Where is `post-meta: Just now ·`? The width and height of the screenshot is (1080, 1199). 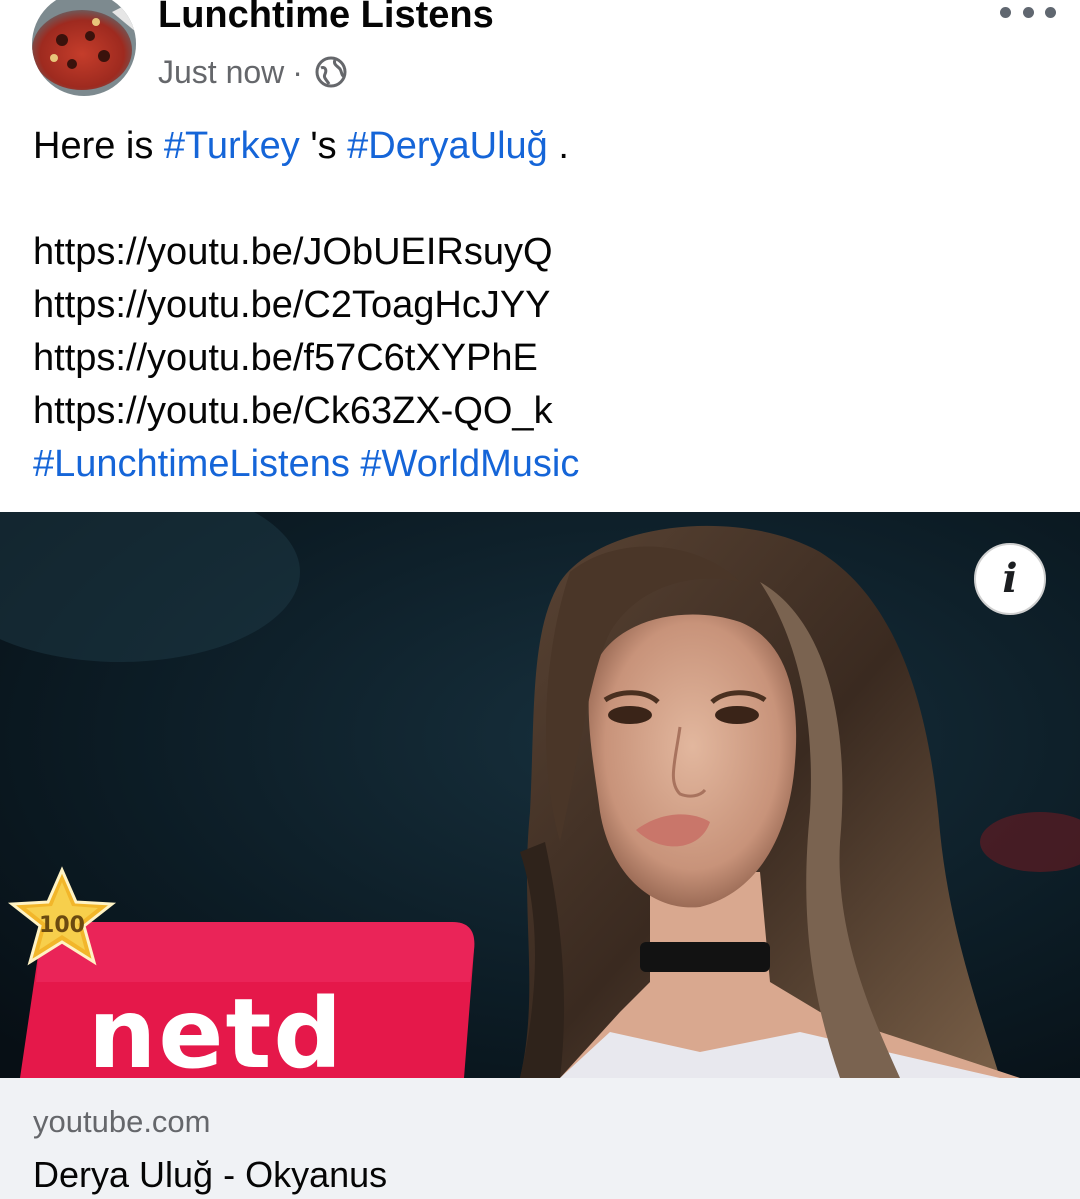
post-meta: Just now · is located at coordinates (252, 72).